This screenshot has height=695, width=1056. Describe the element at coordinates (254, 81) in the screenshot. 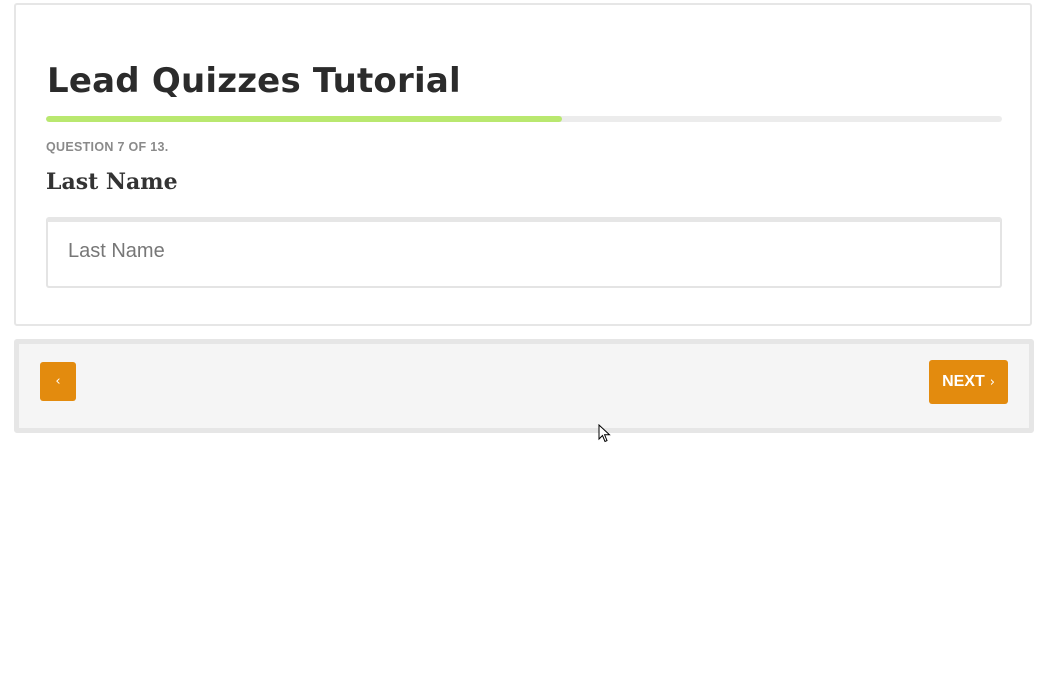

I see `quiz-title: Lead Quizzes Tutorial` at that location.